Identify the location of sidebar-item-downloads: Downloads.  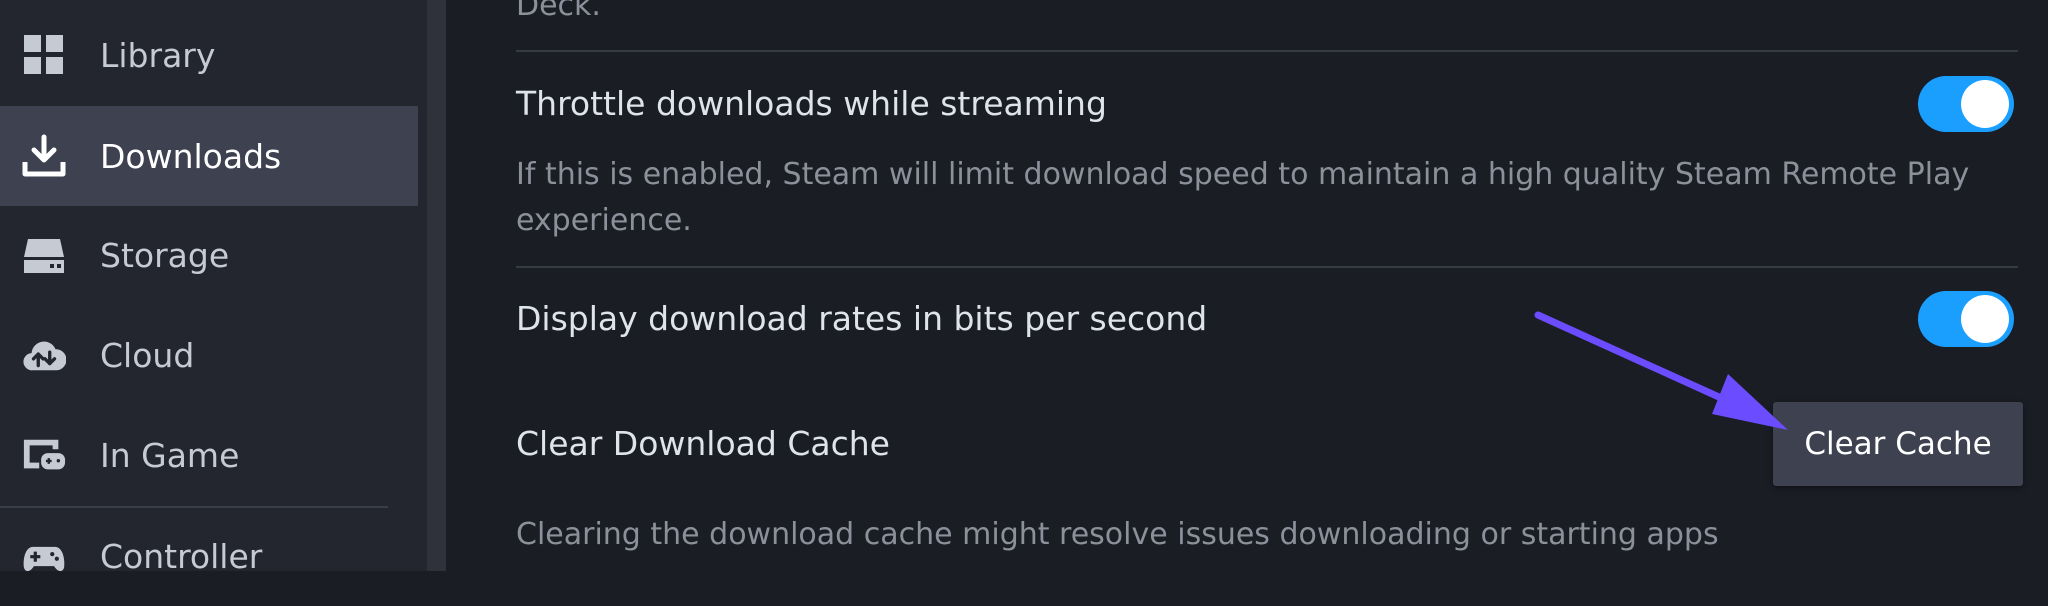
(209, 156).